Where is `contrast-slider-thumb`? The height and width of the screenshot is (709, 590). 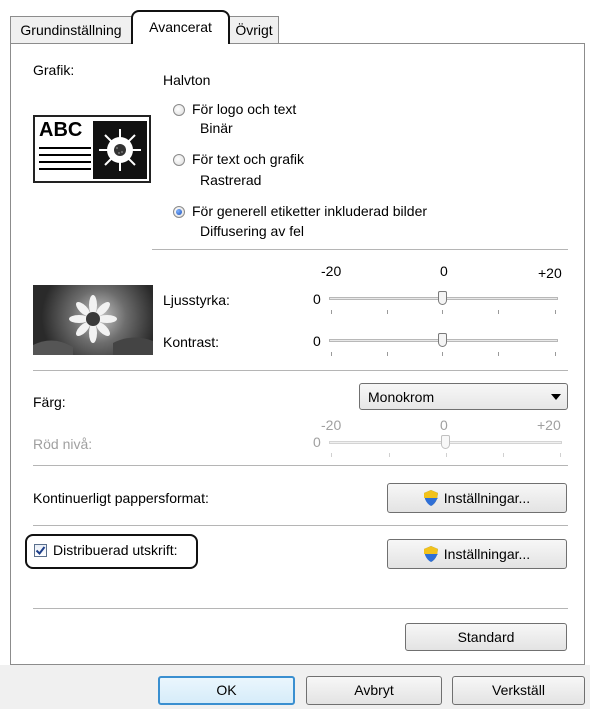 contrast-slider-thumb is located at coordinates (442, 340).